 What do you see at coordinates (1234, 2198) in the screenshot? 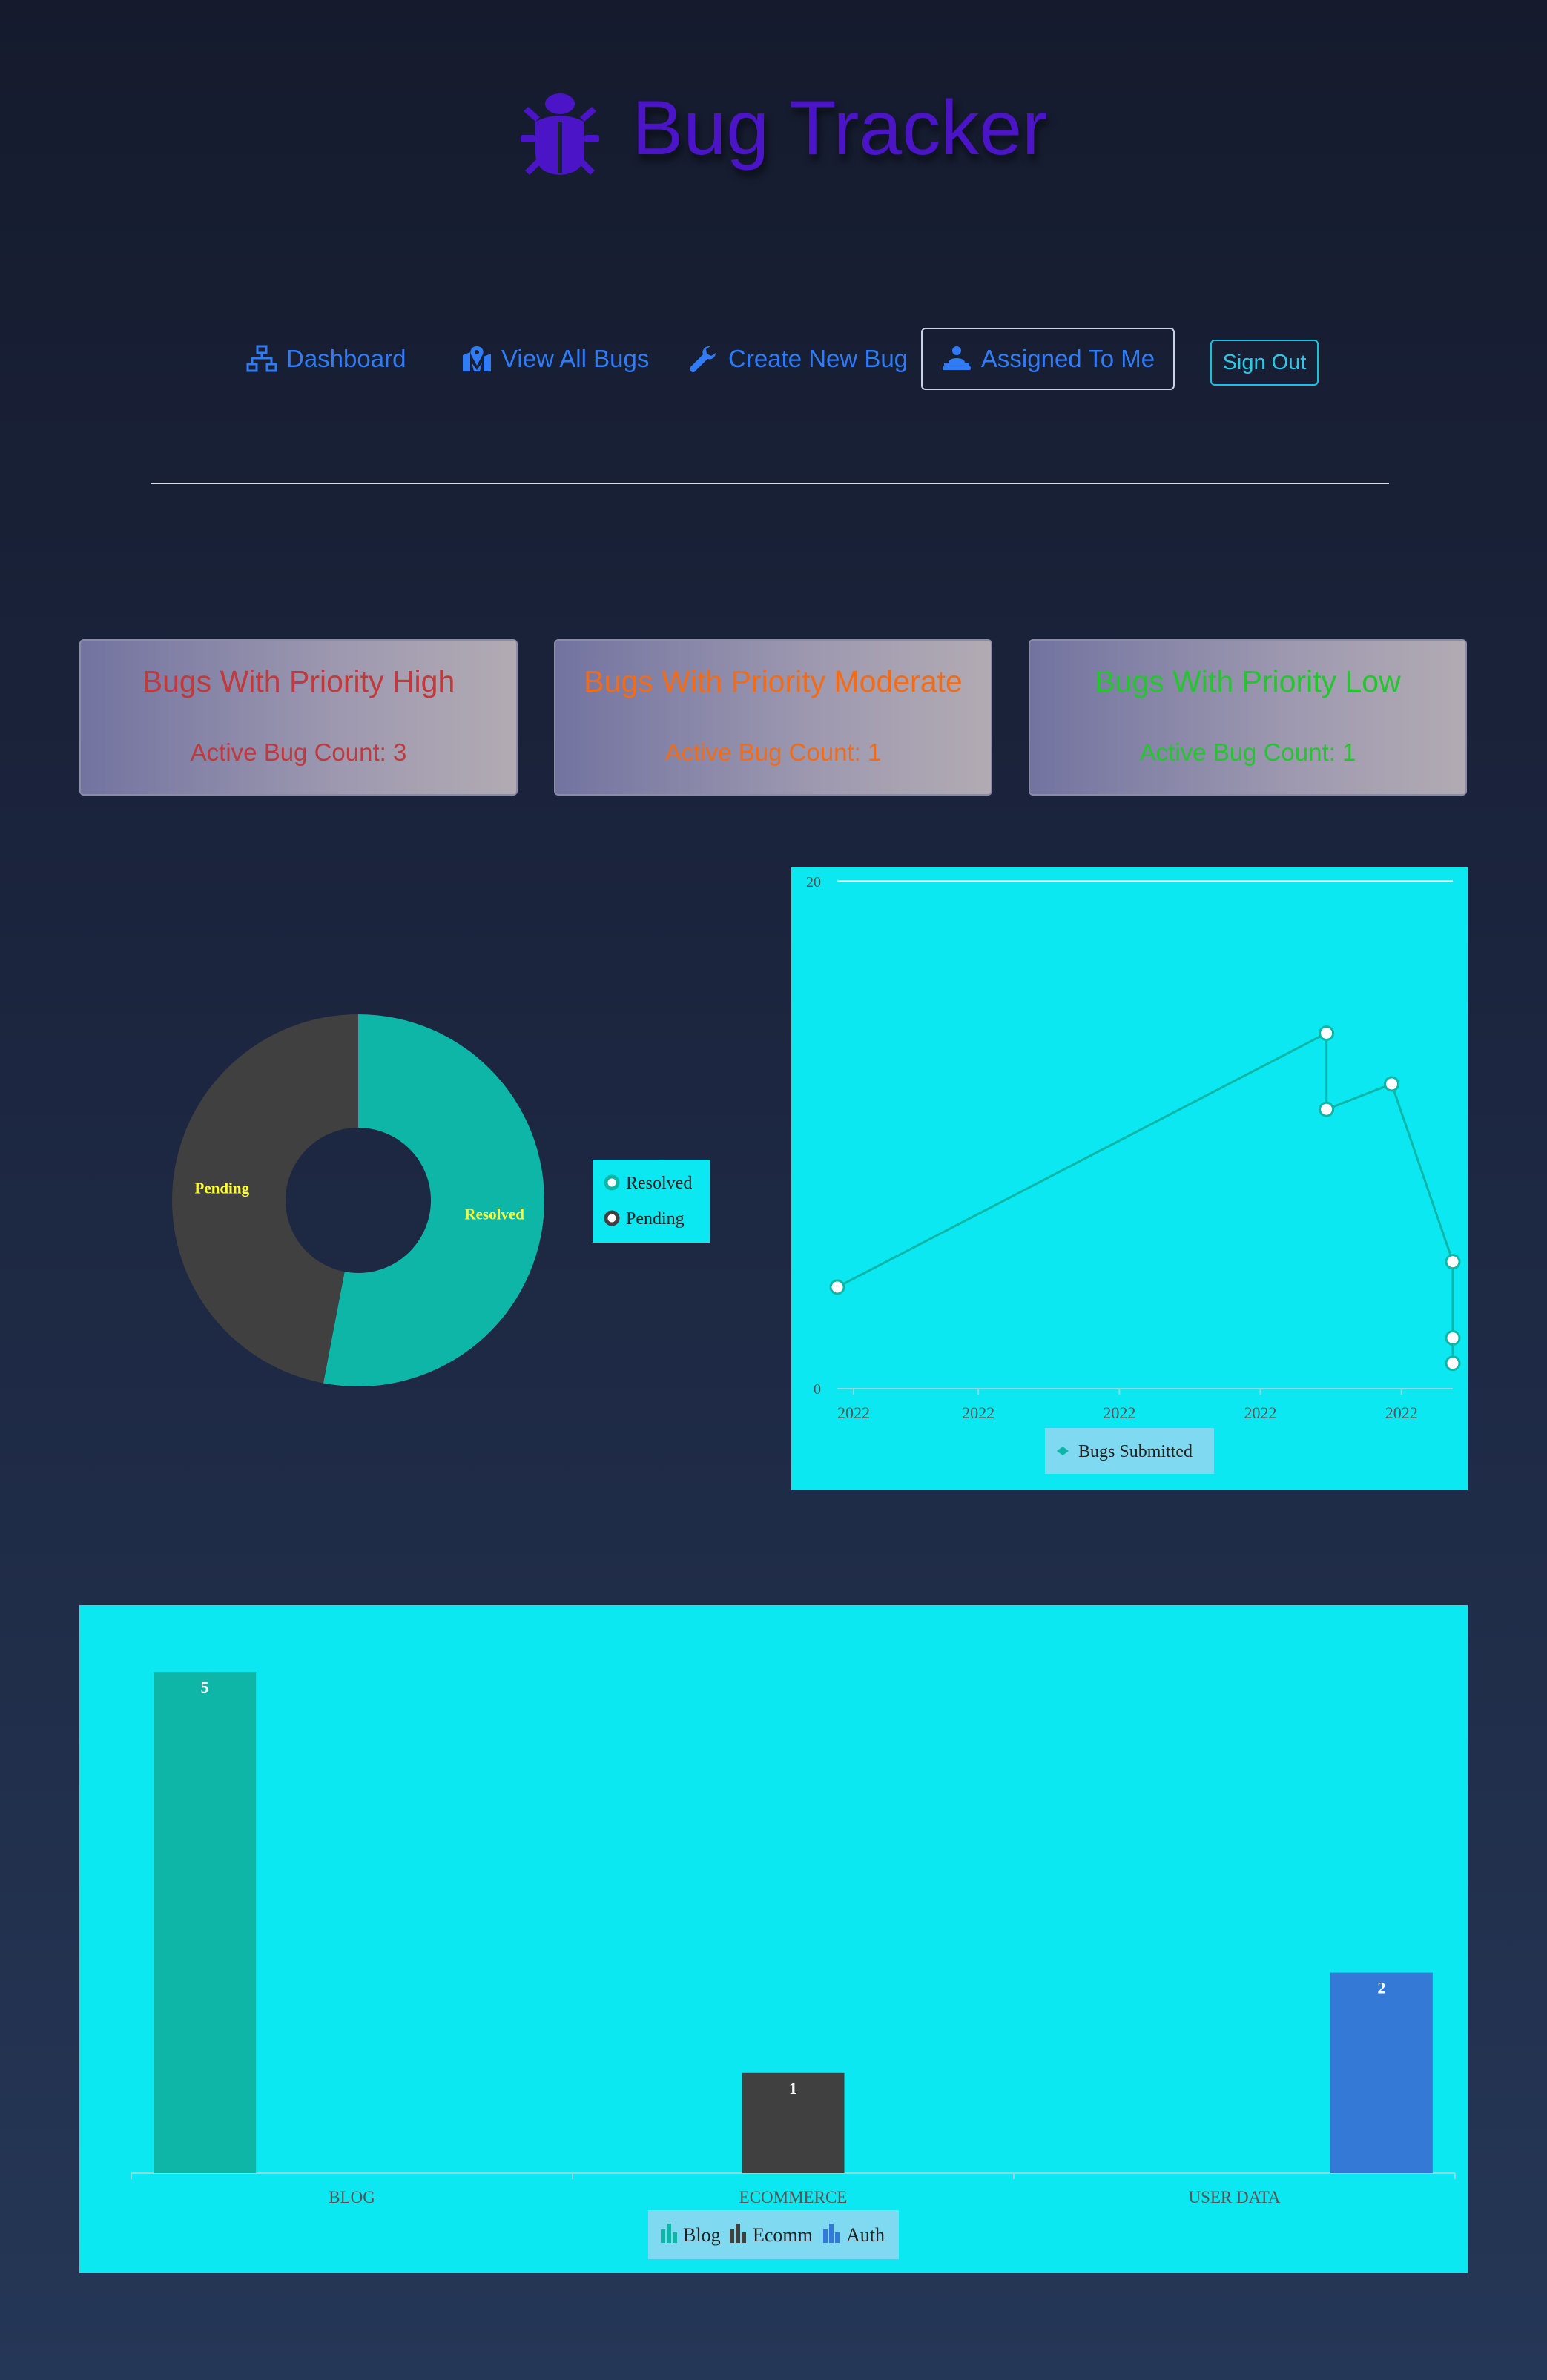
I see `x-tick-label: USER DATA` at bounding box center [1234, 2198].